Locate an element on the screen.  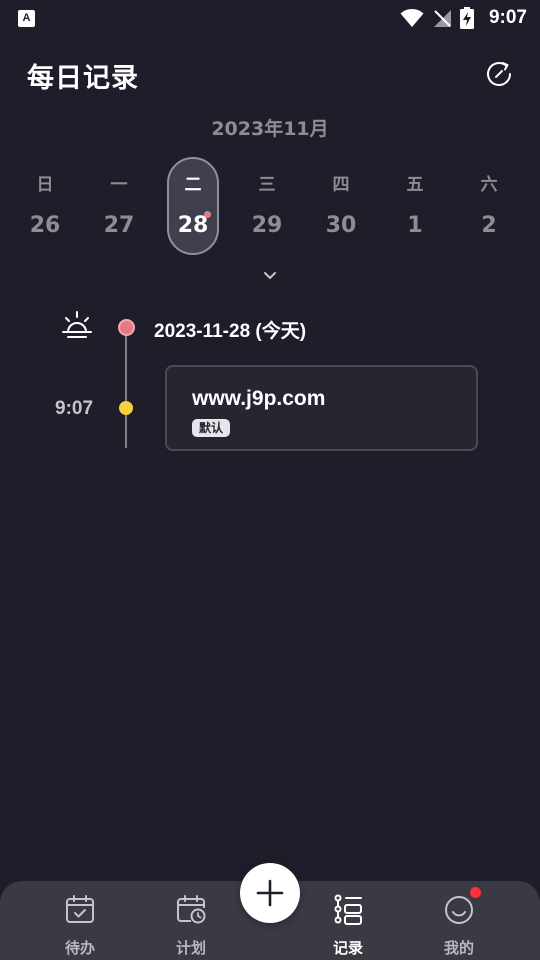
day-name: 二 is located at coordinates (193, 185).